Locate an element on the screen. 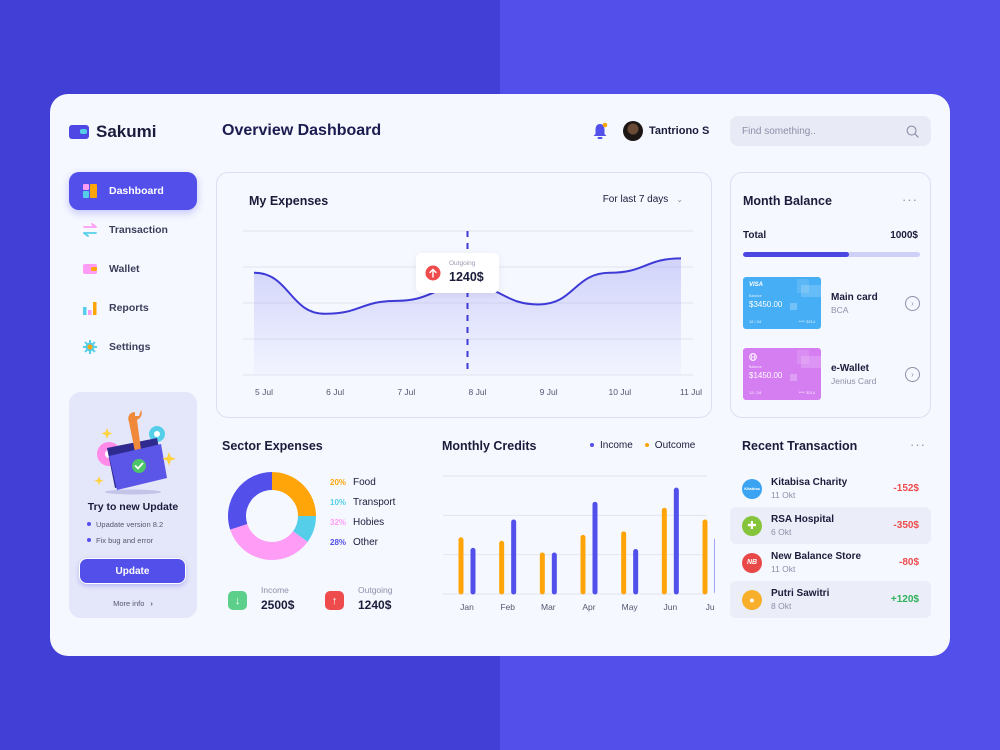 The height and width of the screenshot is (750, 1000). sidebar-item-label: Wallet is located at coordinates (124, 269).